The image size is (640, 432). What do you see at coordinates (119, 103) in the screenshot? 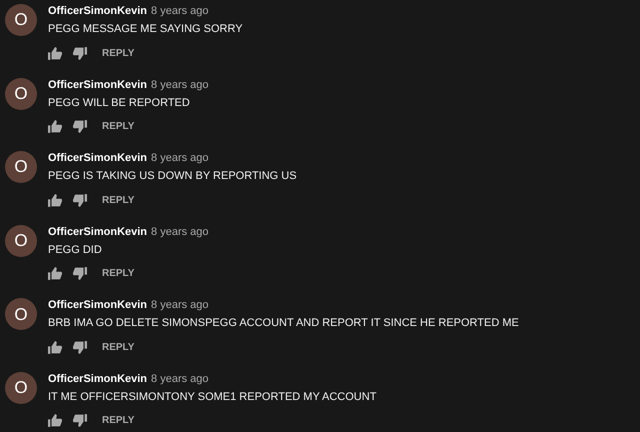
I see `comment-text: PEGG WILL BE REPORTED` at bounding box center [119, 103].